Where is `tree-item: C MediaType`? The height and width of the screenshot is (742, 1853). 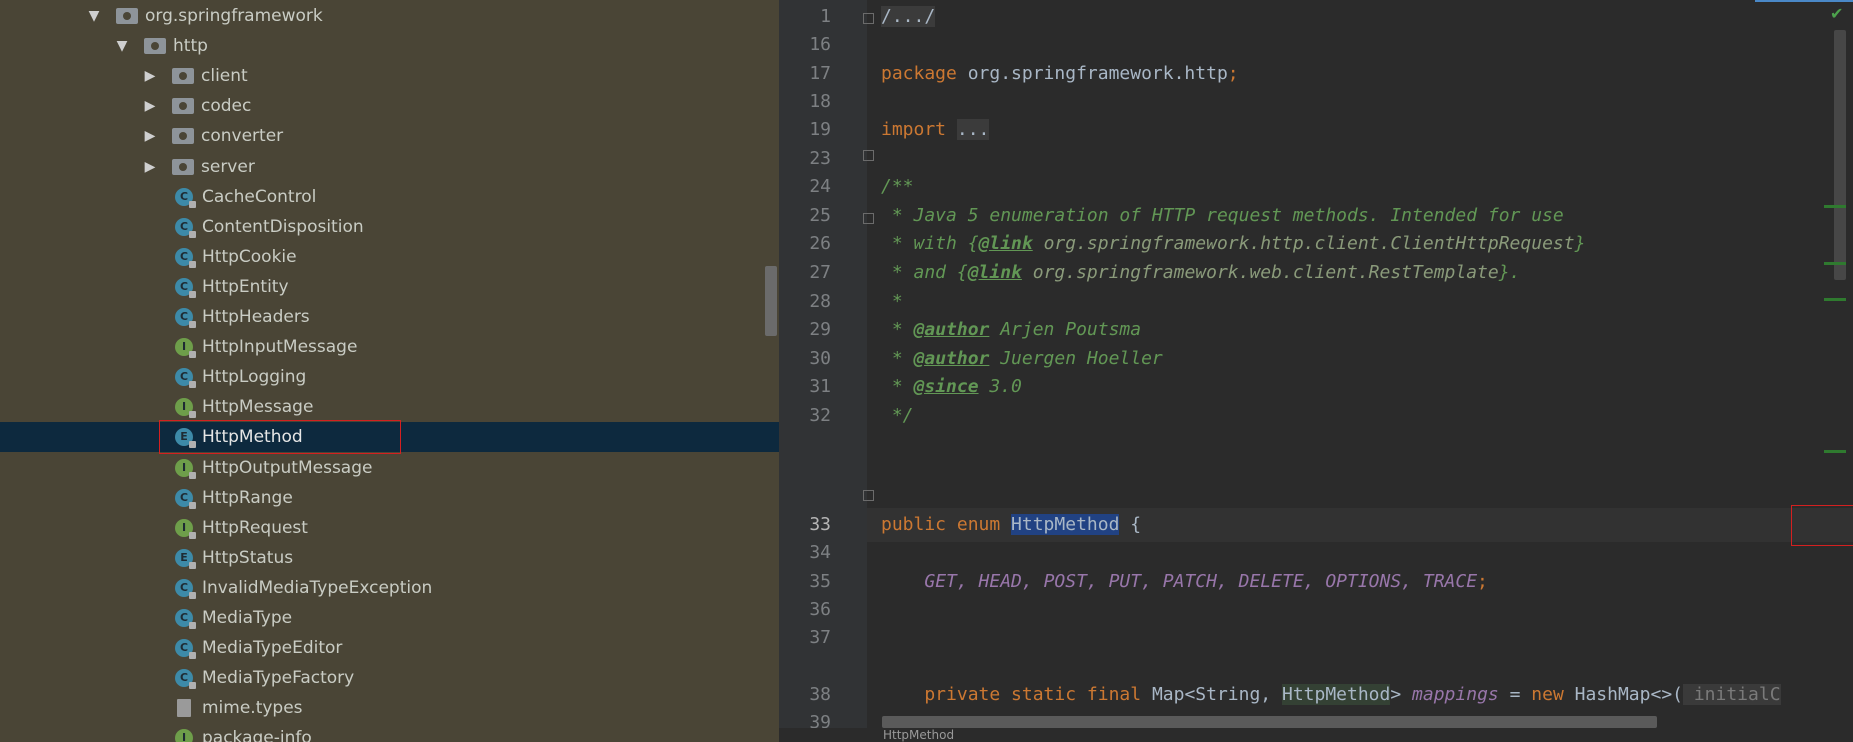 tree-item: C MediaType is located at coordinates (389, 618).